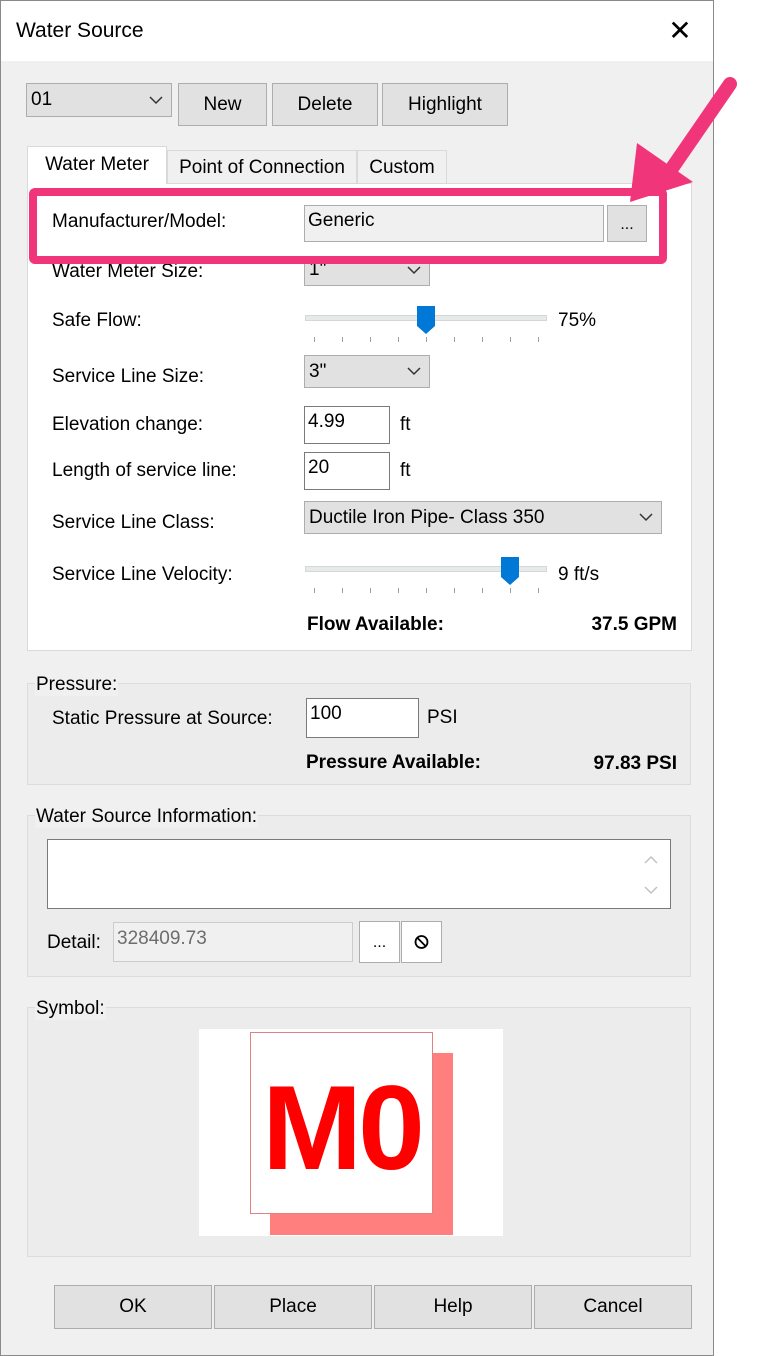  What do you see at coordinates (577, 320) in the screenshot?
I see `safe-flow-value: 75%` at bounding box center [577, 320].